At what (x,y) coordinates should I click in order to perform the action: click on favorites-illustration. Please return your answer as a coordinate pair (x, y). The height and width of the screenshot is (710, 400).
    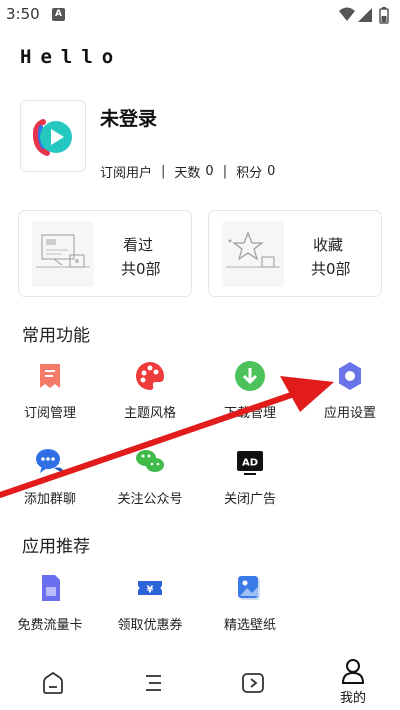
    Looking at the image, I should click on (253, 254).